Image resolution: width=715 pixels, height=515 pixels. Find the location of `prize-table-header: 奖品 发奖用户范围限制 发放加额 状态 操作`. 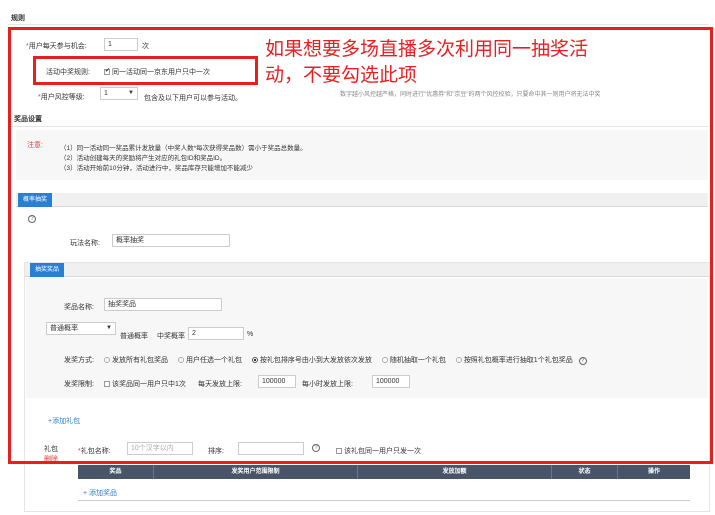

prize-table-header: 奖品 发奖用户范围限制 发放加额 状态 操作 is located at coordinates (384, 472).